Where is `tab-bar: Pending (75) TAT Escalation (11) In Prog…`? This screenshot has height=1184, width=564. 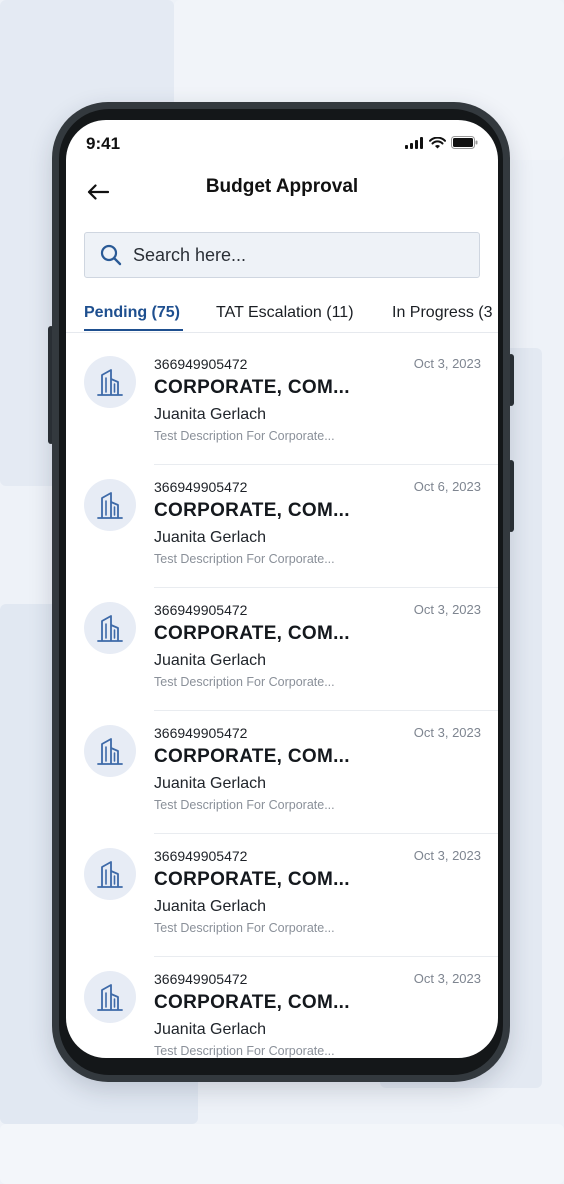
tab-bar: Pending (75) TAT Escalation (11) In Prog… is located at coordinates (282, 314).